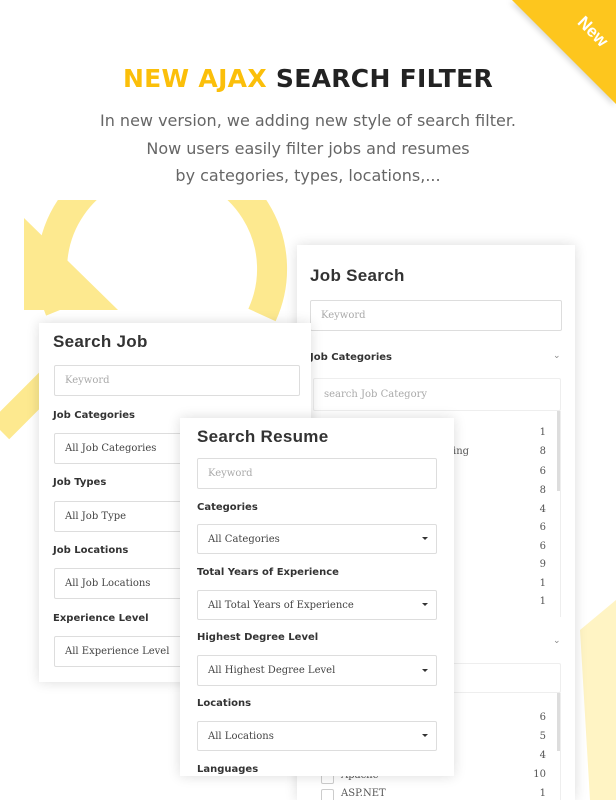  Describe the element at coordinates (357, 275) in the screenshot. I see `panel-title: Job Search` at that location.